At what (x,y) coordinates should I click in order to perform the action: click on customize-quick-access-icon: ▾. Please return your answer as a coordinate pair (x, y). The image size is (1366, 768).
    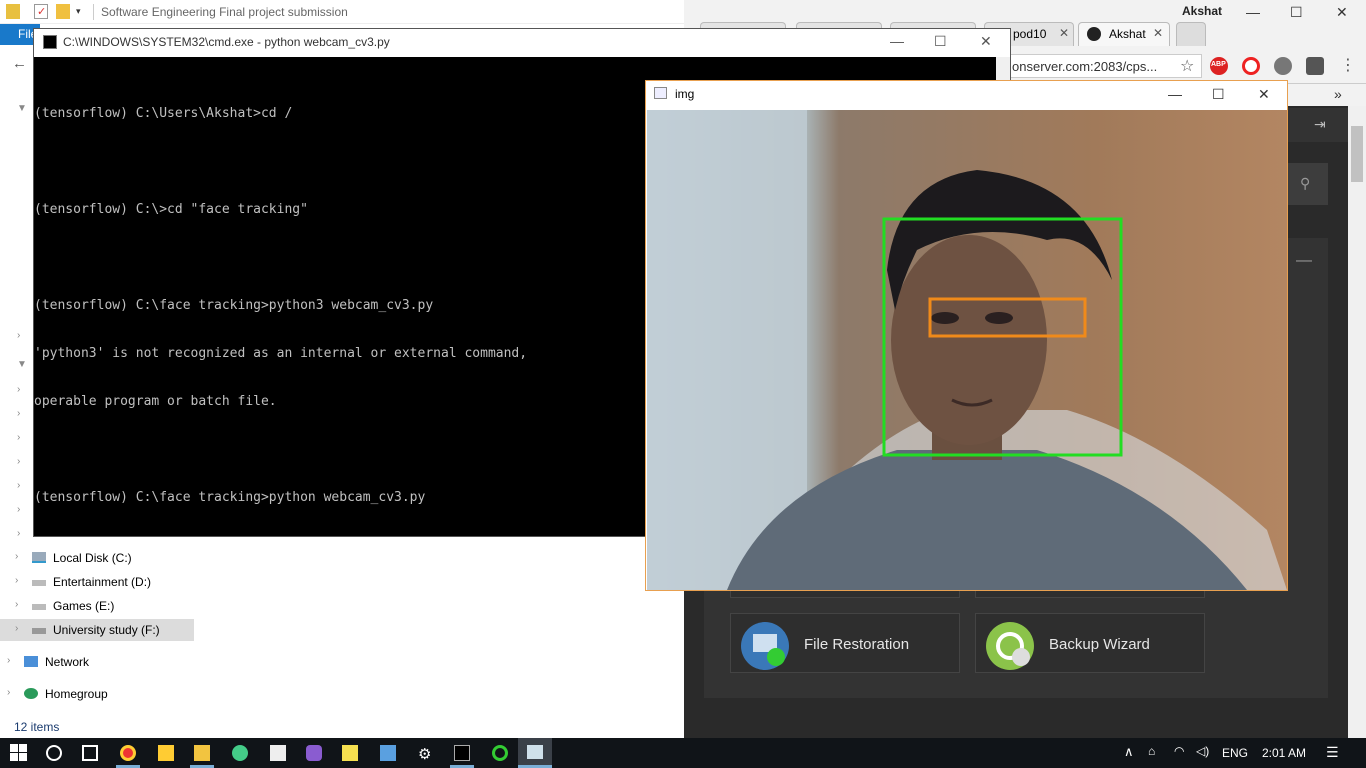
    Looking at the image, I should click on (83, 13).